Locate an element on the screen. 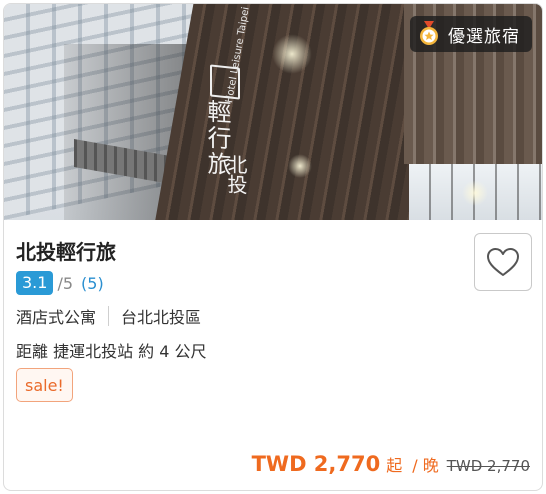 The image size is (546, 494). property-location: 台北北投區 is located at coordinates (161, 317).